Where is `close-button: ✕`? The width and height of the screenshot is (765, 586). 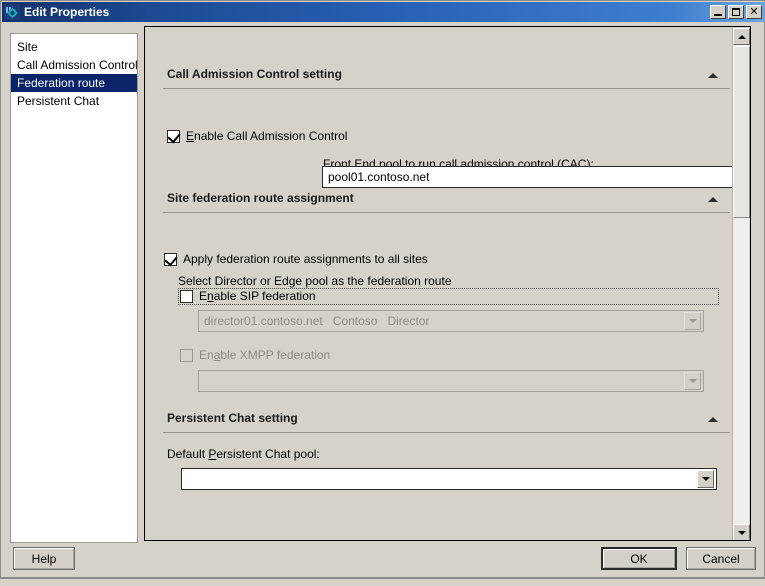 close-button: ✕ is located at coordinates (754, 12).